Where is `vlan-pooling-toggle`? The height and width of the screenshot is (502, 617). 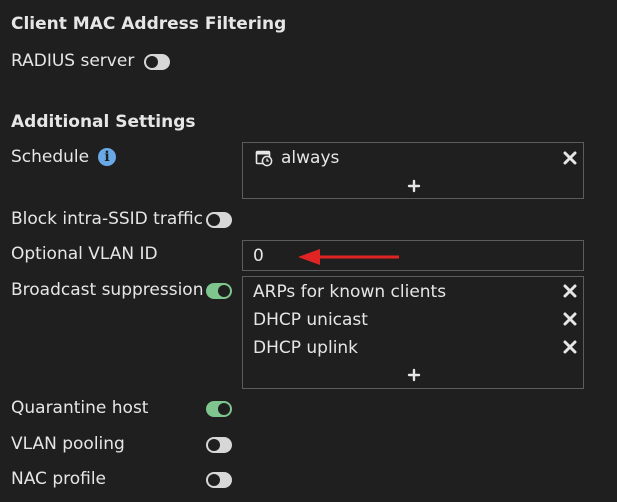
vlan-pooling-toggle is located at coordinates (219, 445).